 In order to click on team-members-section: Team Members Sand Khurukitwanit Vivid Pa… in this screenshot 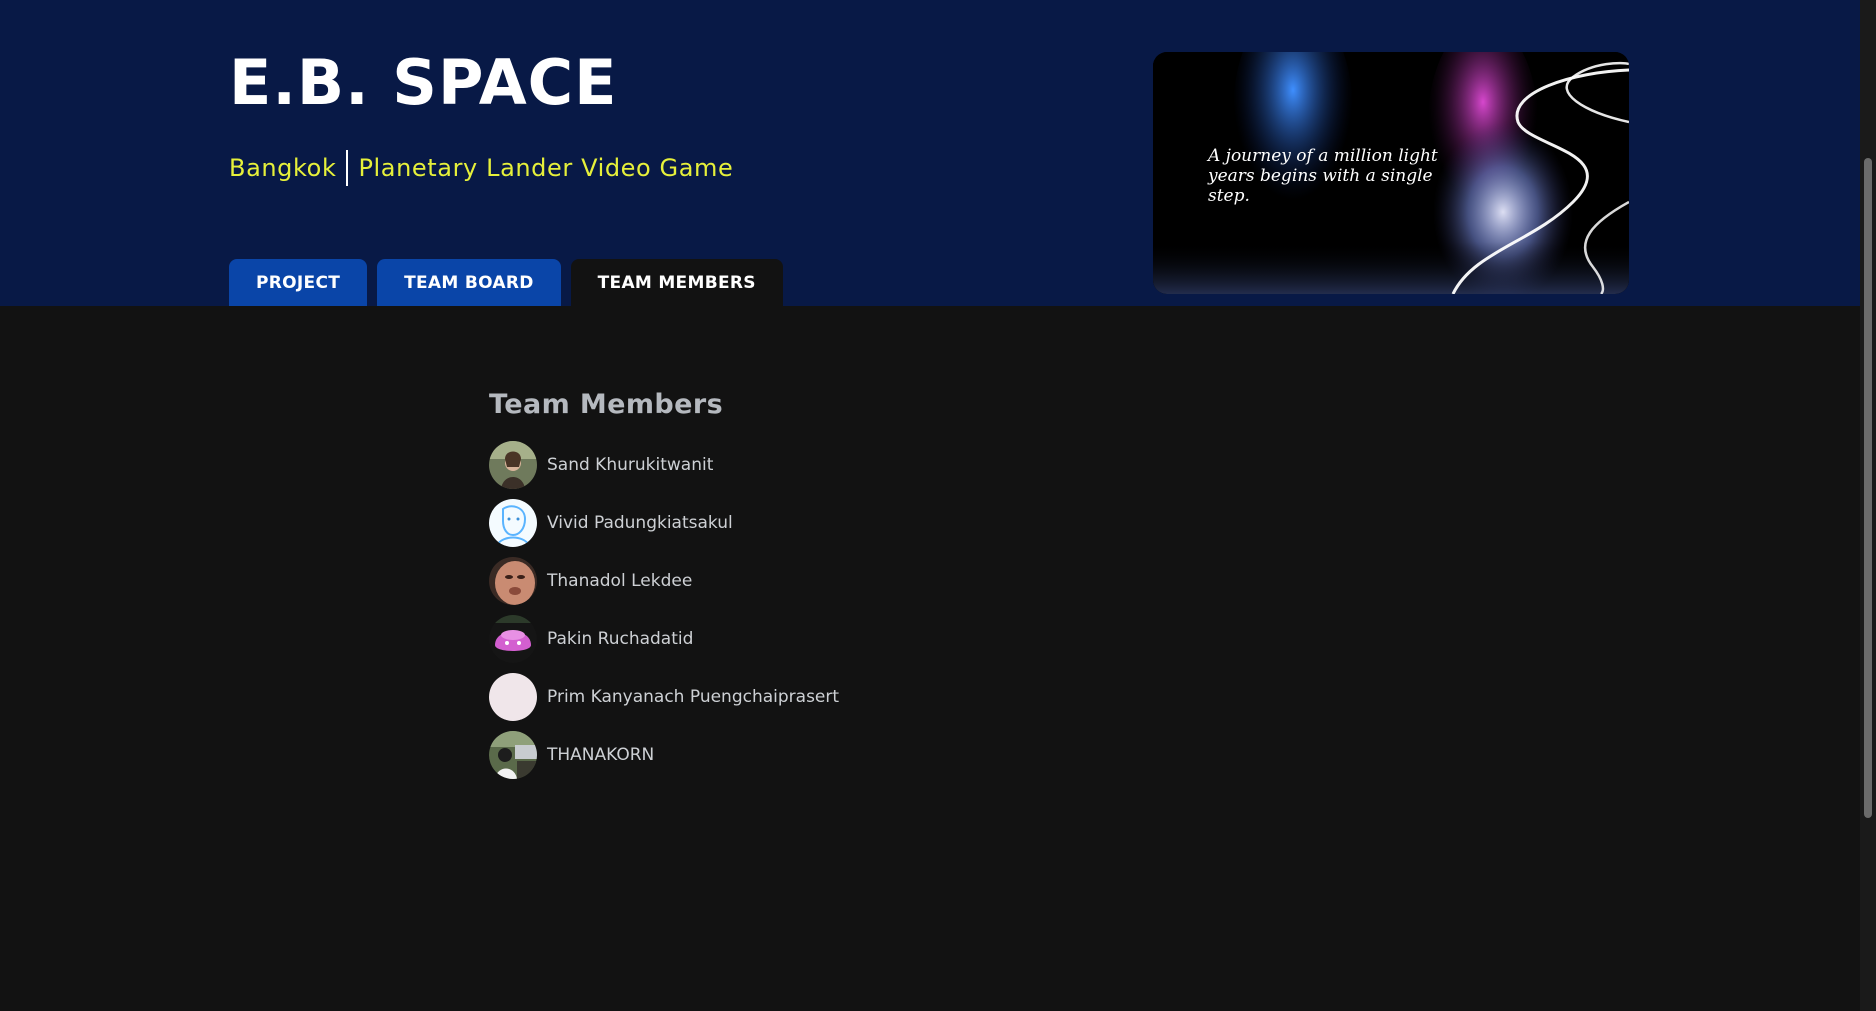, I will do `click(664, 587)`.